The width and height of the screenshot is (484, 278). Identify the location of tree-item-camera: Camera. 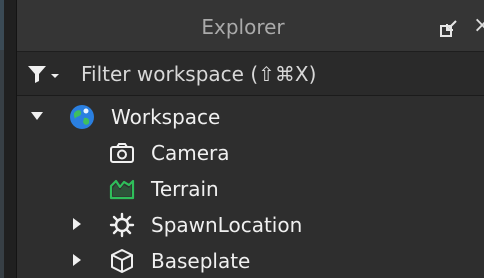
(250, 152).